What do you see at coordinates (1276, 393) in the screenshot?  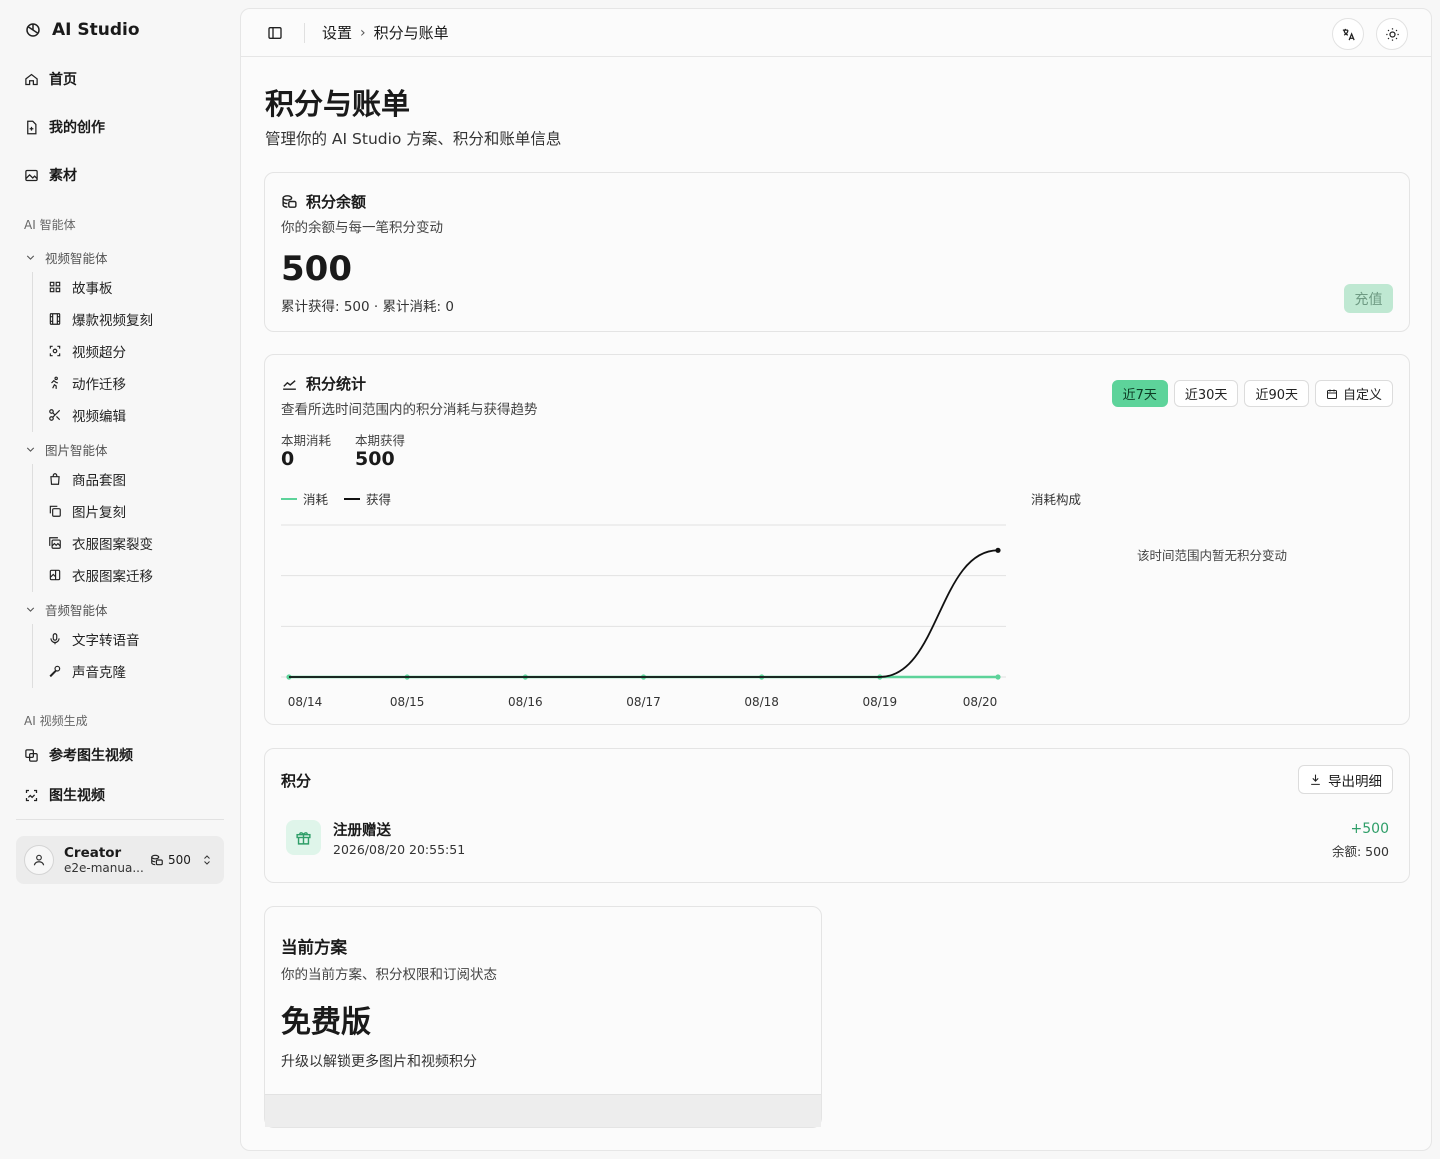 I see `range-90d-button: 近90天` at bounding box center [1276, 393].